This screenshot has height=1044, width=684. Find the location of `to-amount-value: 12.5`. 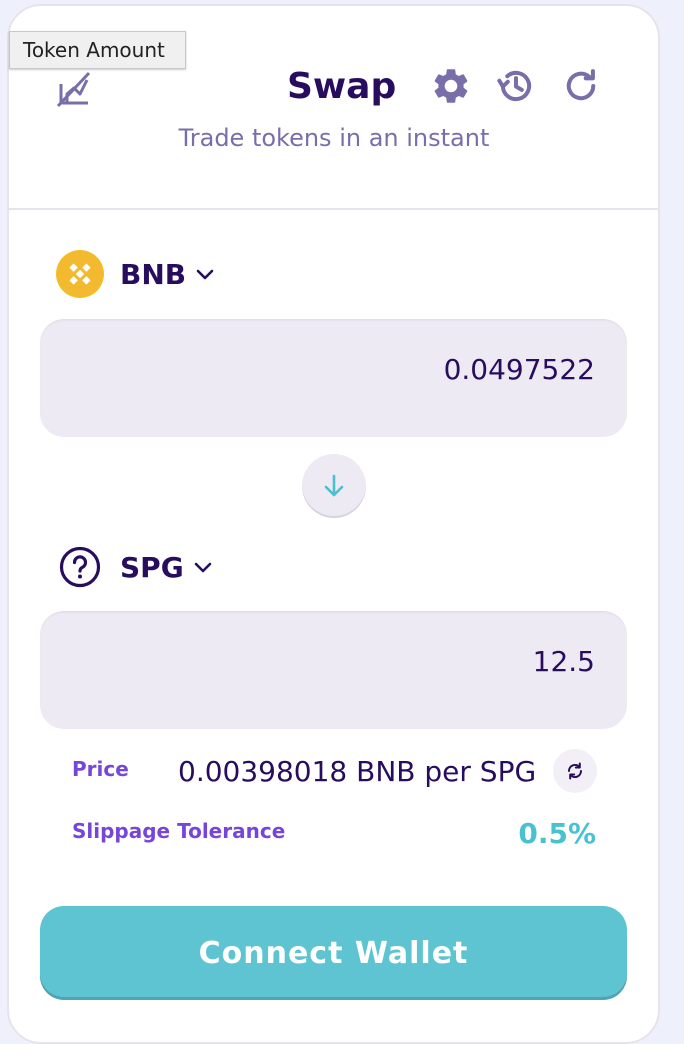

to-amount-value: 12.5 is located at coordinates (563, 661).